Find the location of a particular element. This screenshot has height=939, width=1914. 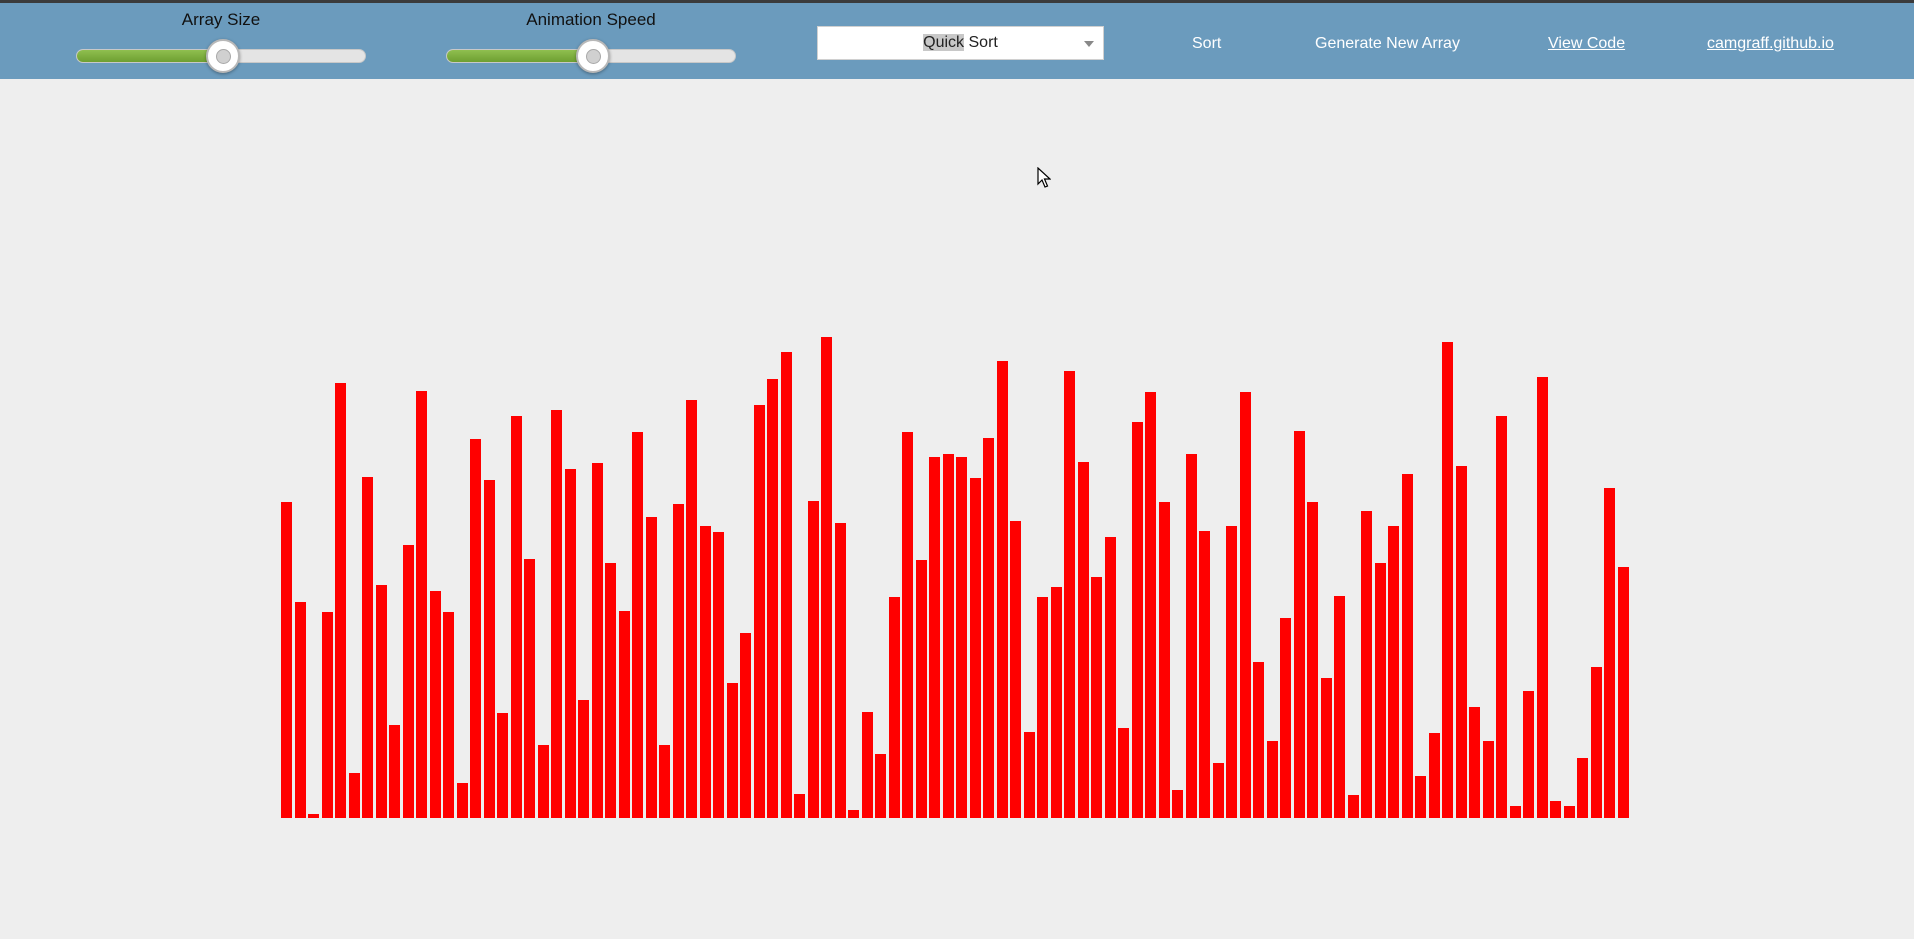

mouse-cursor-icon is located at coordinates (1044, 177).